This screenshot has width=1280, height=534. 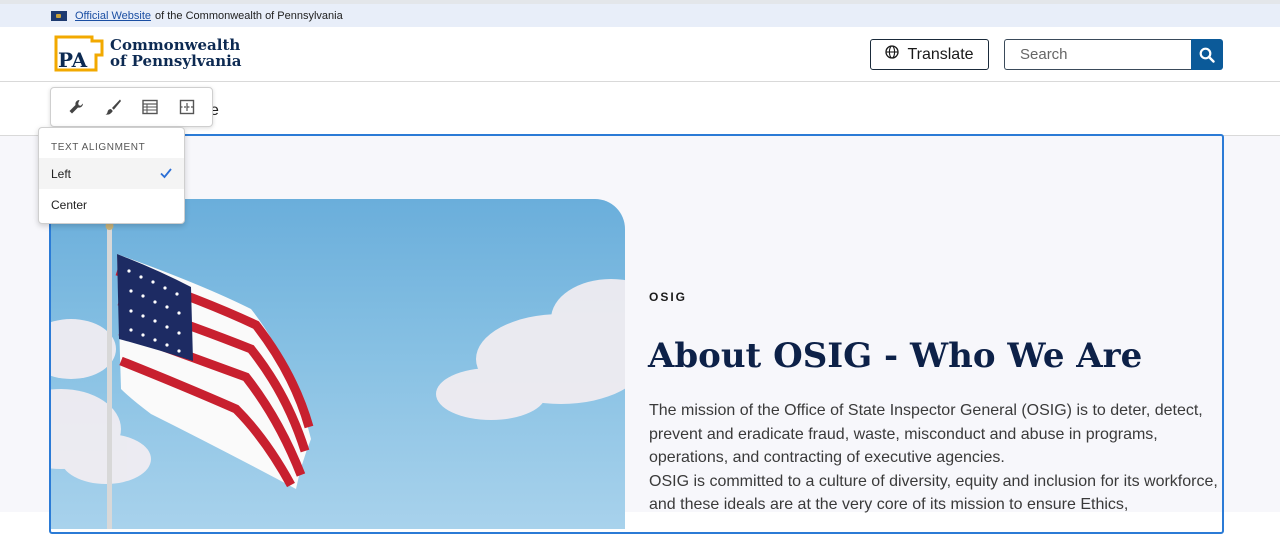 I want to click on table-icon, so click(x=150, y=107).